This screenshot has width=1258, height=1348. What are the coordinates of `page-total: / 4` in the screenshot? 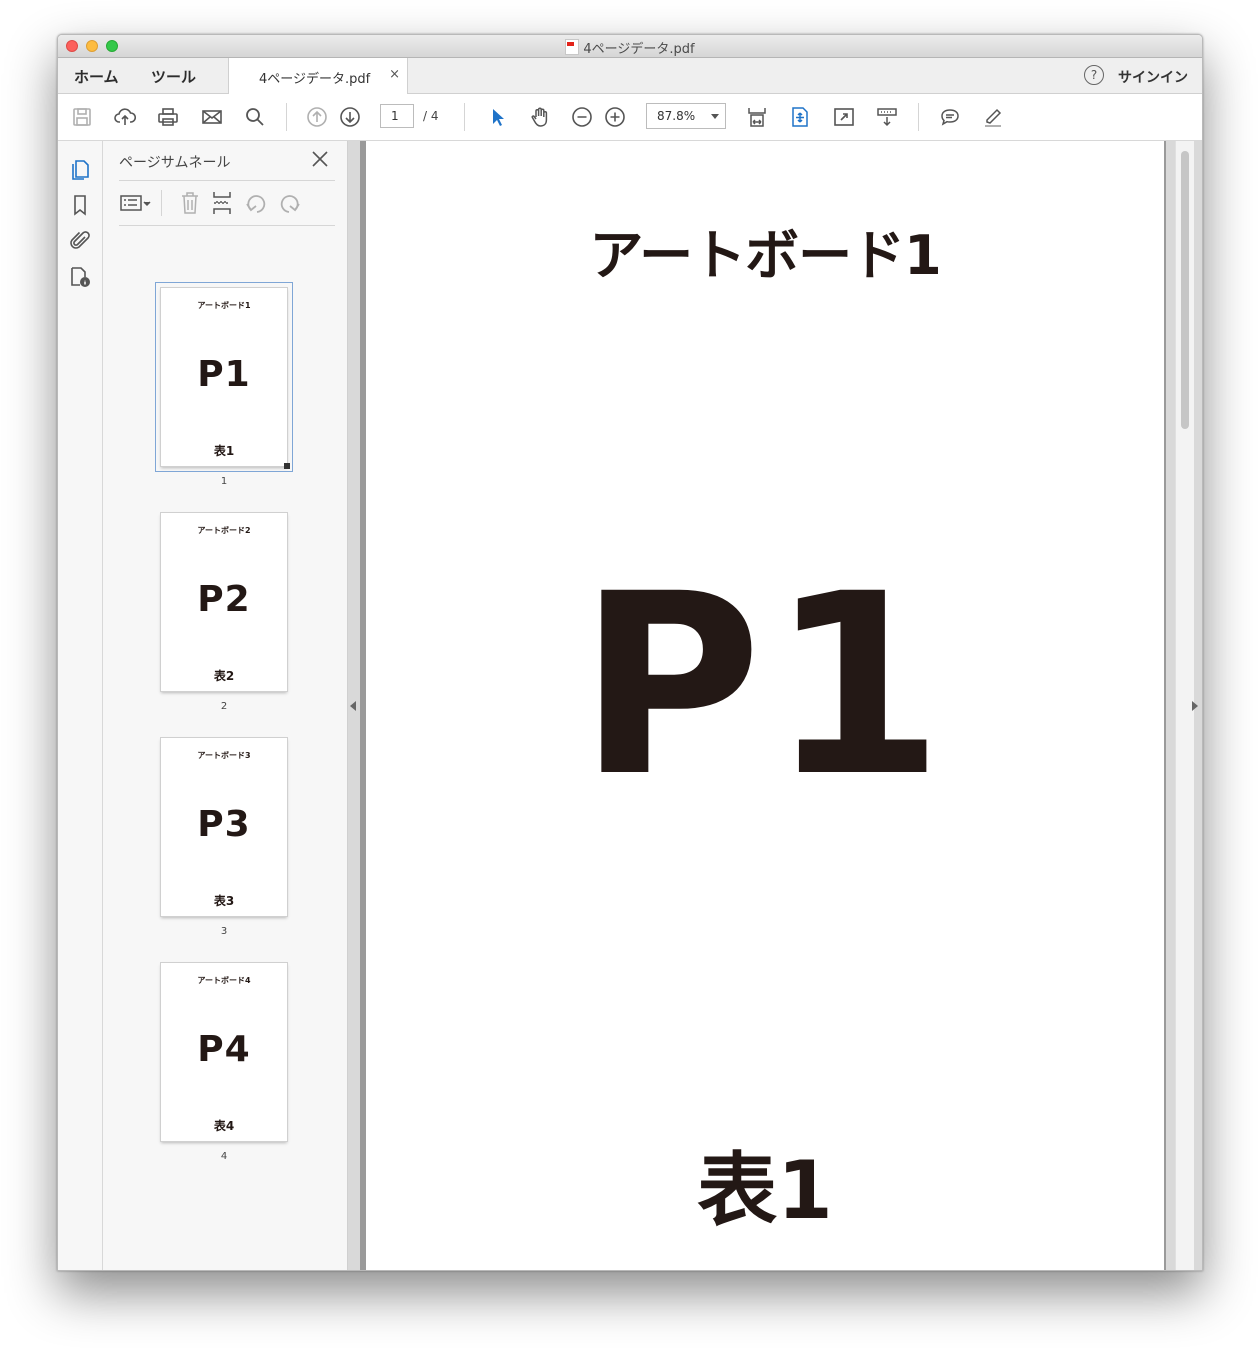 It's located at (431, 116).